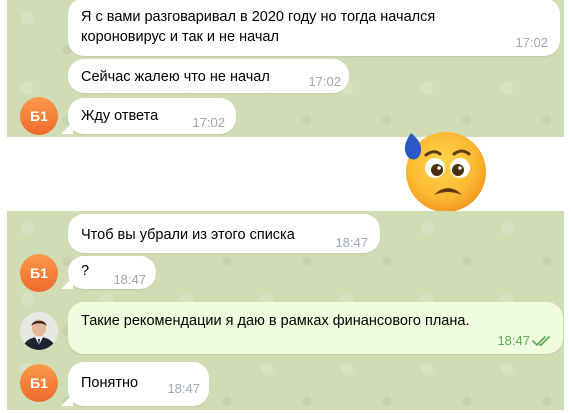  Describe the element at coordinates (541, 341) in the screenshot. I see `double-check-icon` at that location.